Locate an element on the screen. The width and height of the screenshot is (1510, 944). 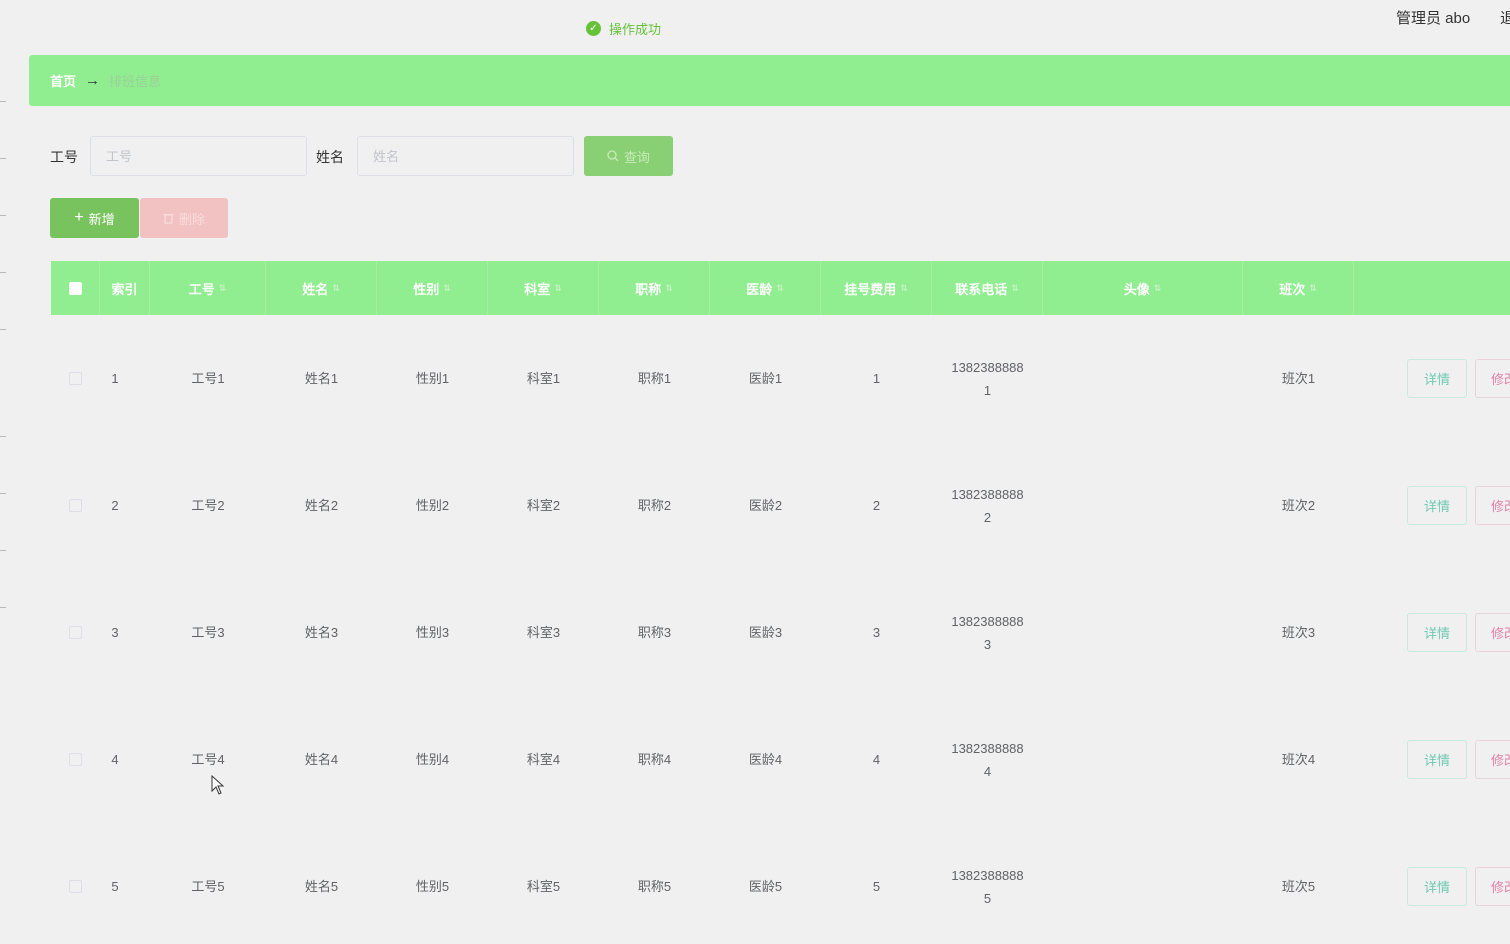
cell-fee: 4 is located at coordinates (876, 759).